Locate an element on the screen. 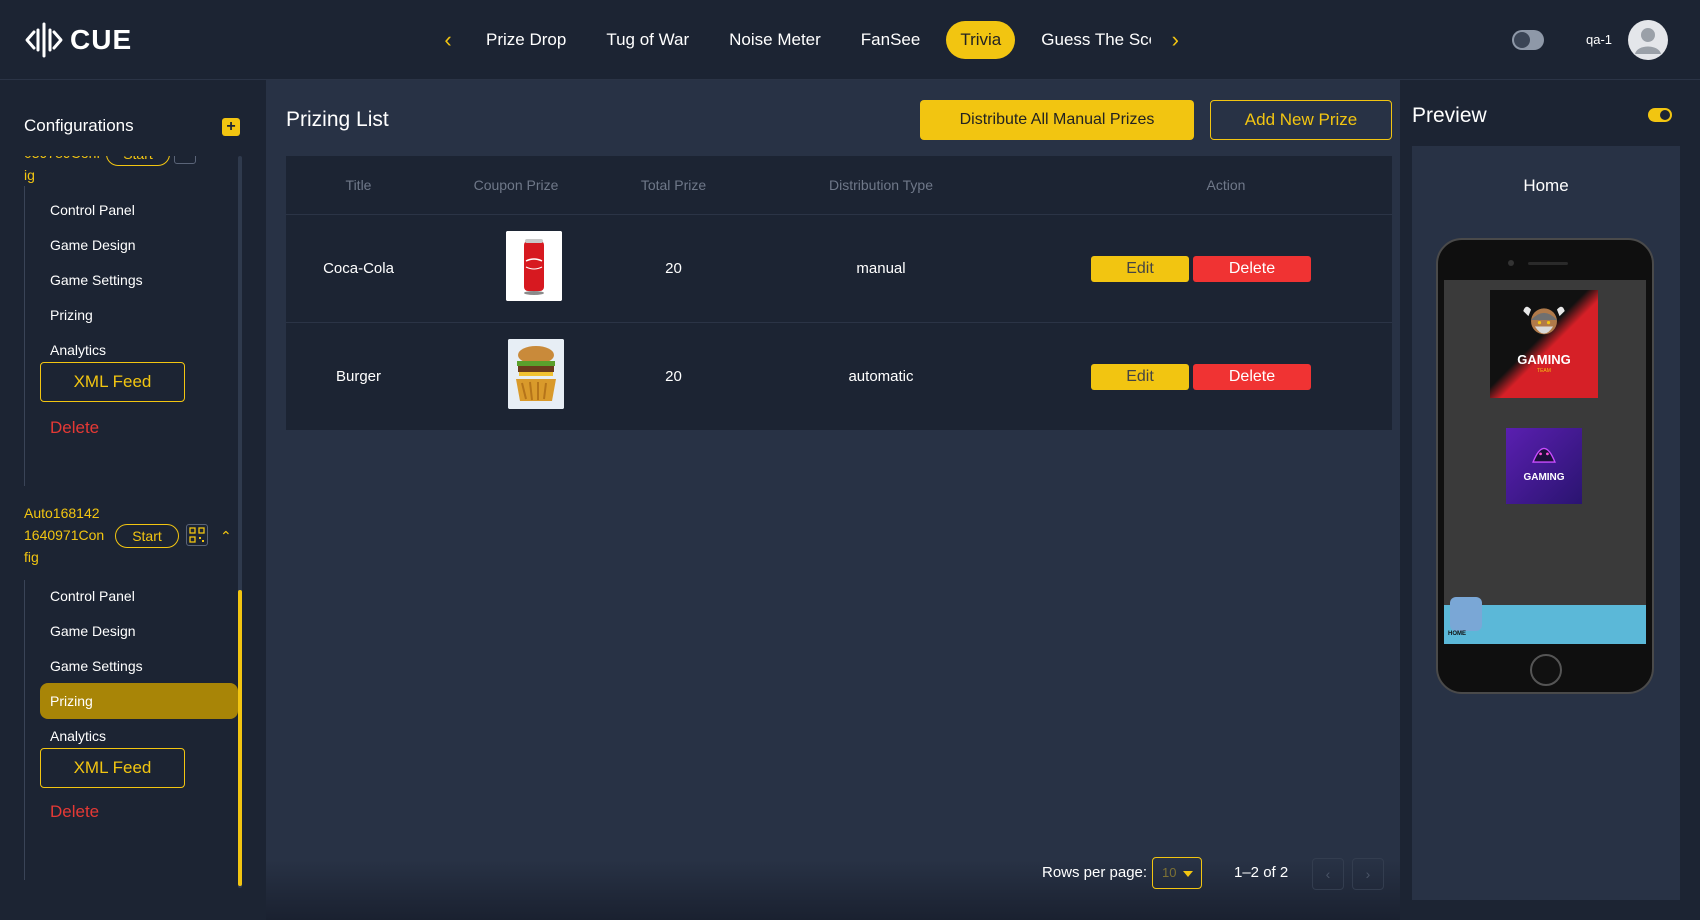  tab-trivia: Trivia is located at coordinates (981, 40).